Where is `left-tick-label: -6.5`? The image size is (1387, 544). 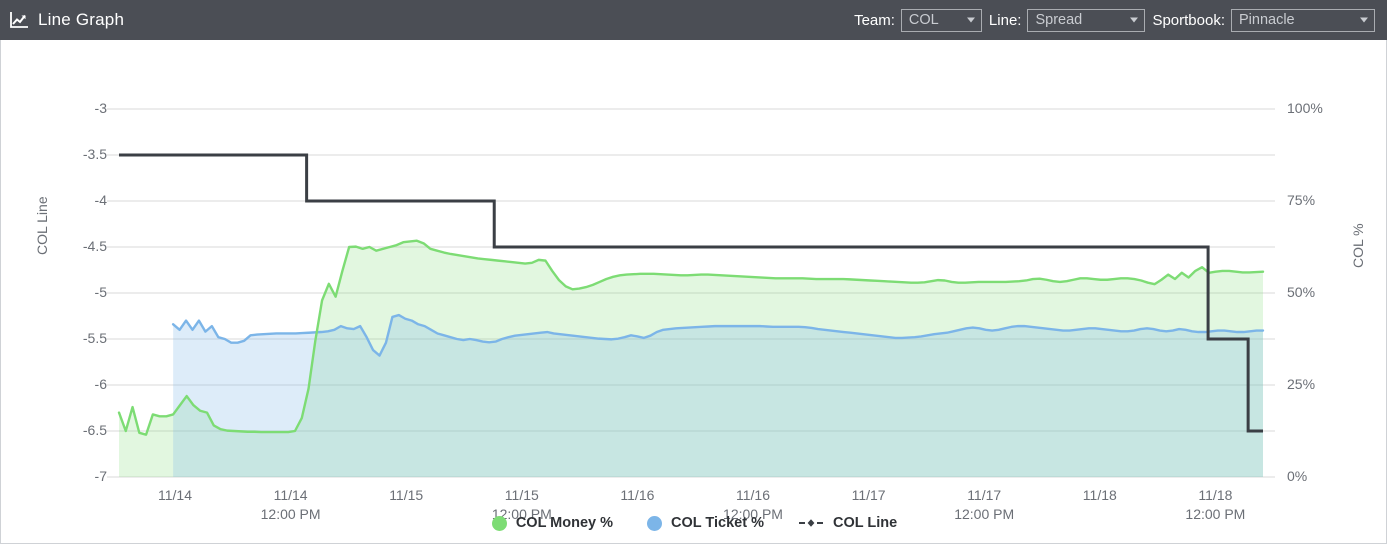 left-tick-label: -6.5 is located at coordinates (94, 430).